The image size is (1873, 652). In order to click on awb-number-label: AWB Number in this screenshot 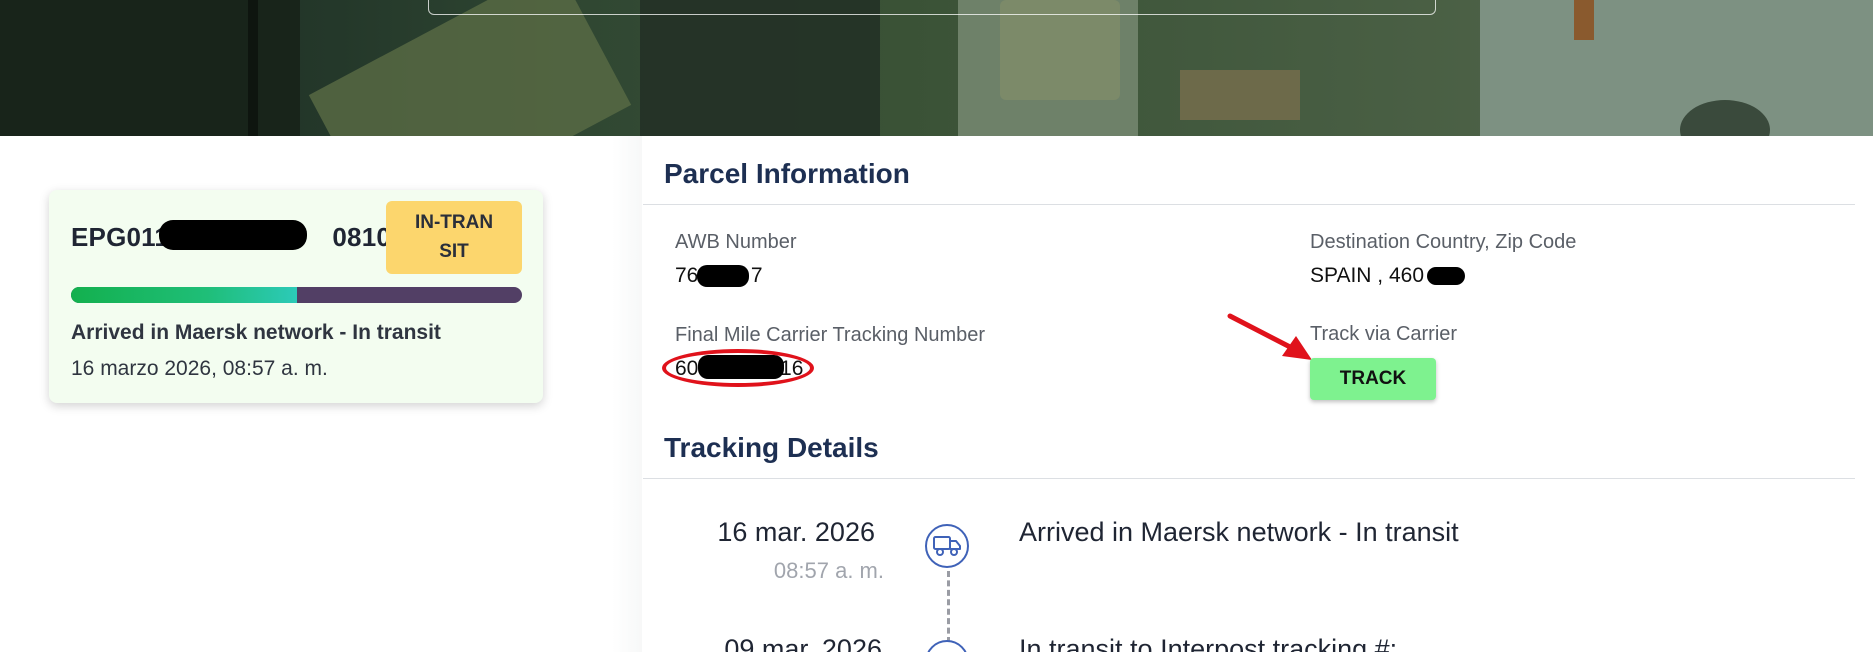, I will do `click(736, 242)`.